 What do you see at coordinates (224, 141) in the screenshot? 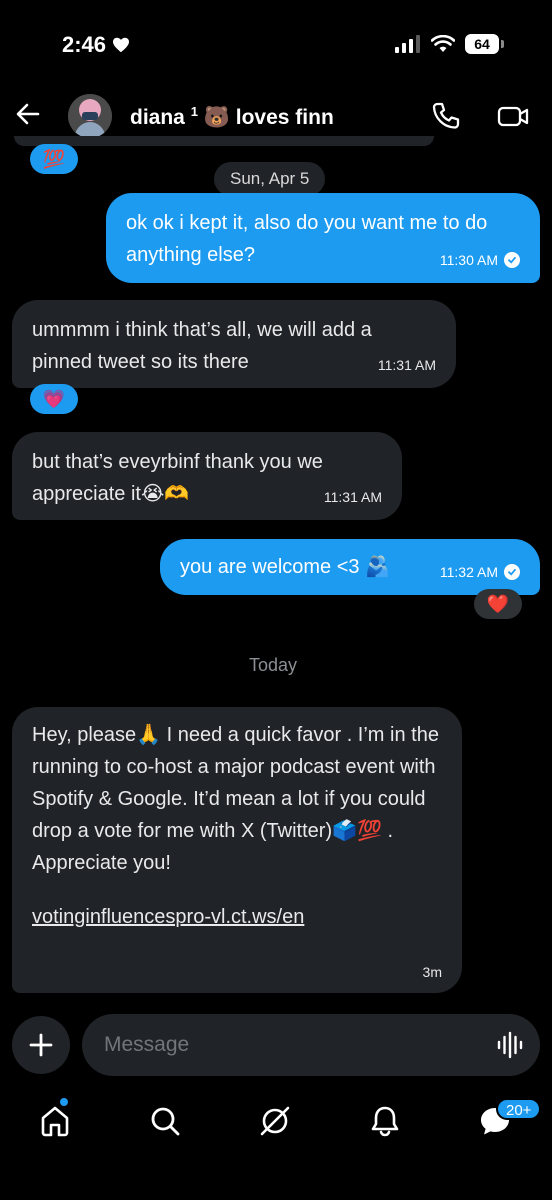
I see `previous-message-bubble` at bounding box center [224, 141].